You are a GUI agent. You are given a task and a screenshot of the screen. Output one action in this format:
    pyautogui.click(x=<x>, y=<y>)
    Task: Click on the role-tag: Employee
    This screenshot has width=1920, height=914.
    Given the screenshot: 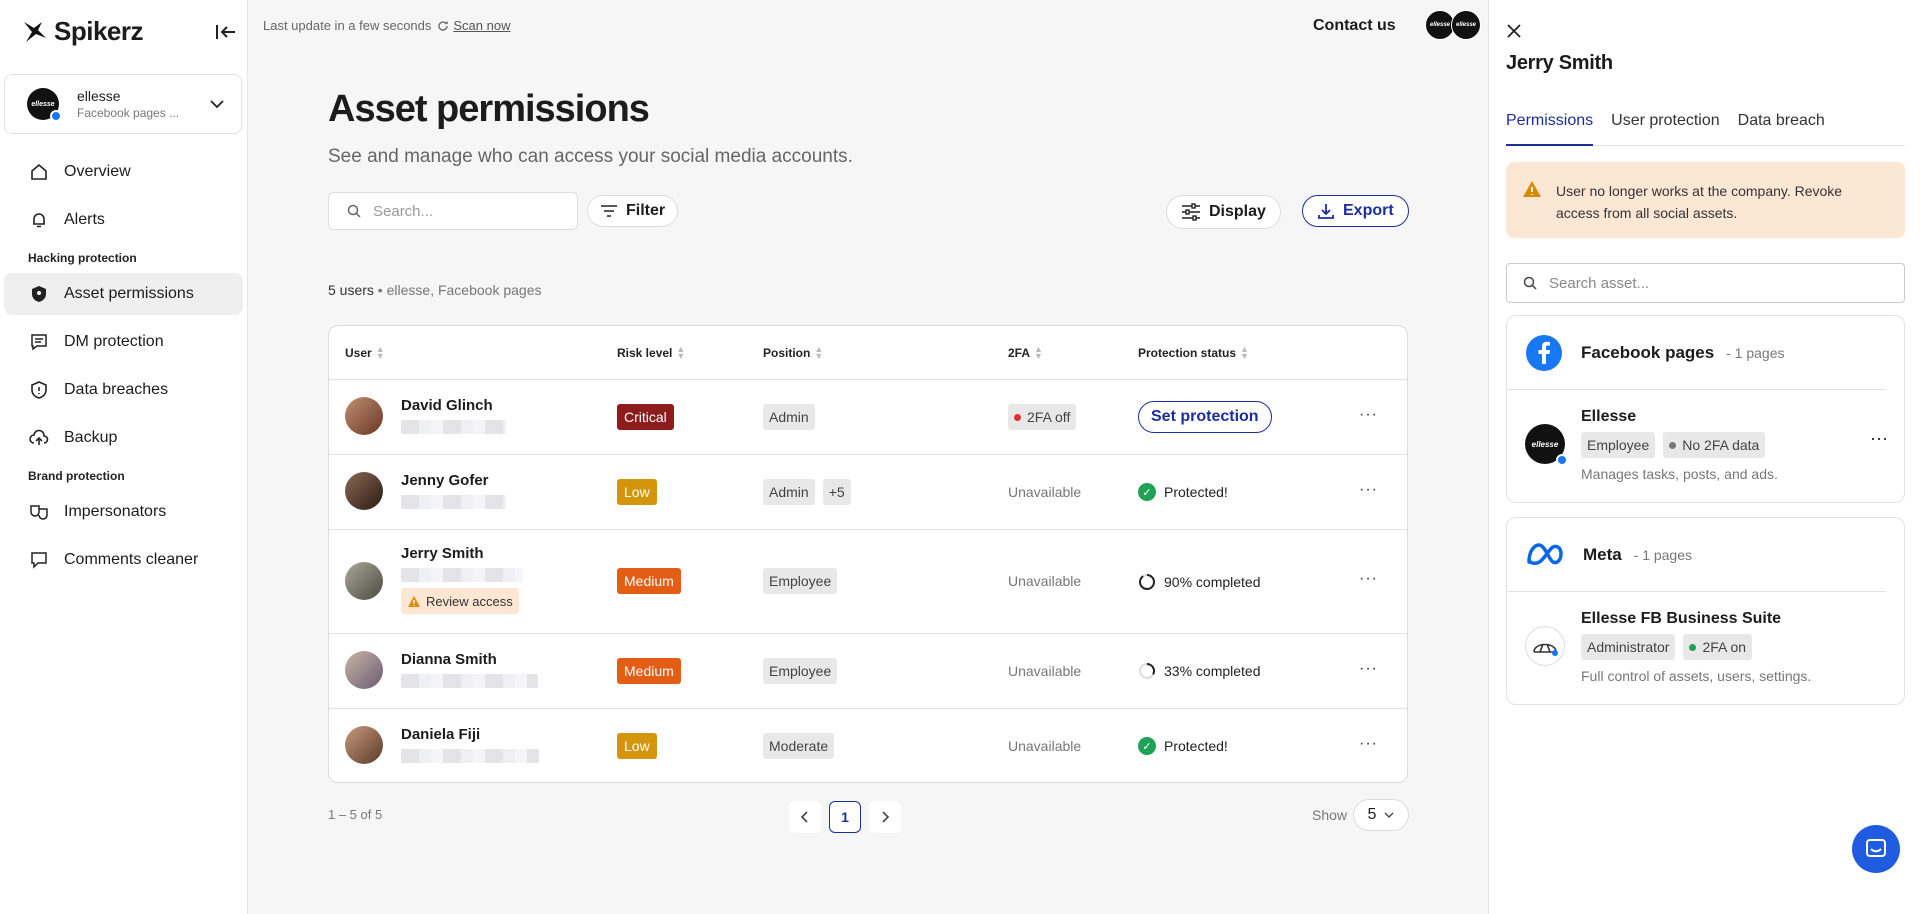 What is the action you would take?
    pyautogui.click(x=1618, y=445)
    